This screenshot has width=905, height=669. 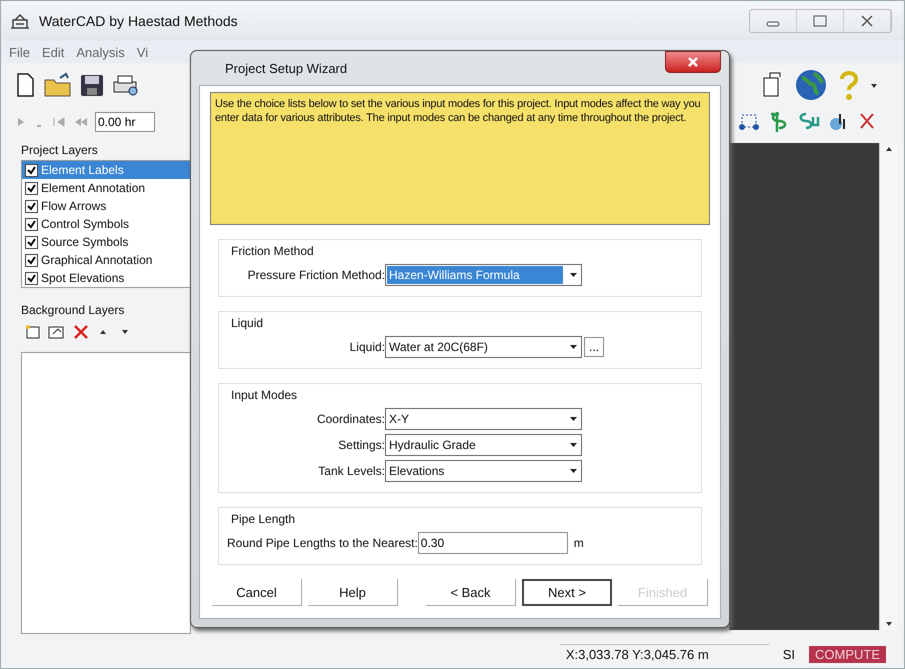 I want to click on input-field: 0.30, so click(x=493, y=543).